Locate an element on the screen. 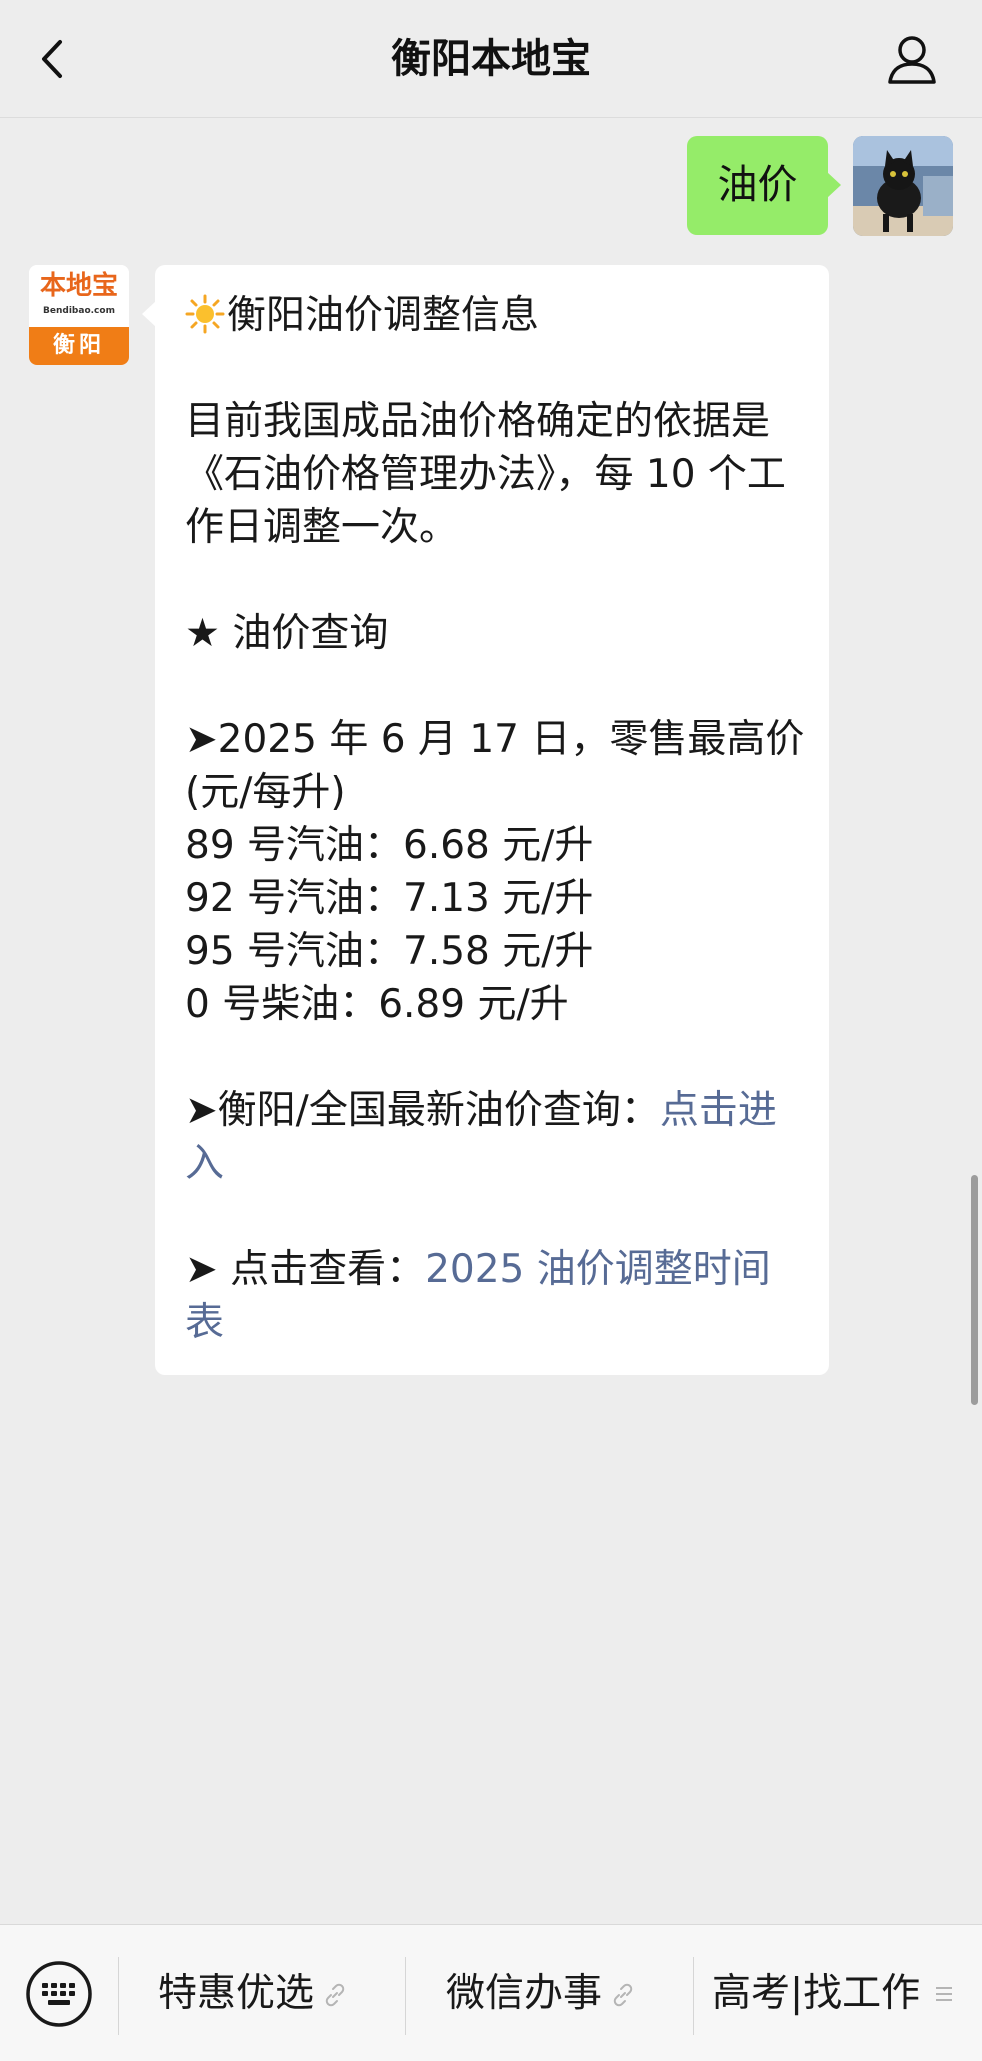 The image size is (982, 2061). menu-item-label: 微信办事 is located at coordinates (524, 1993).